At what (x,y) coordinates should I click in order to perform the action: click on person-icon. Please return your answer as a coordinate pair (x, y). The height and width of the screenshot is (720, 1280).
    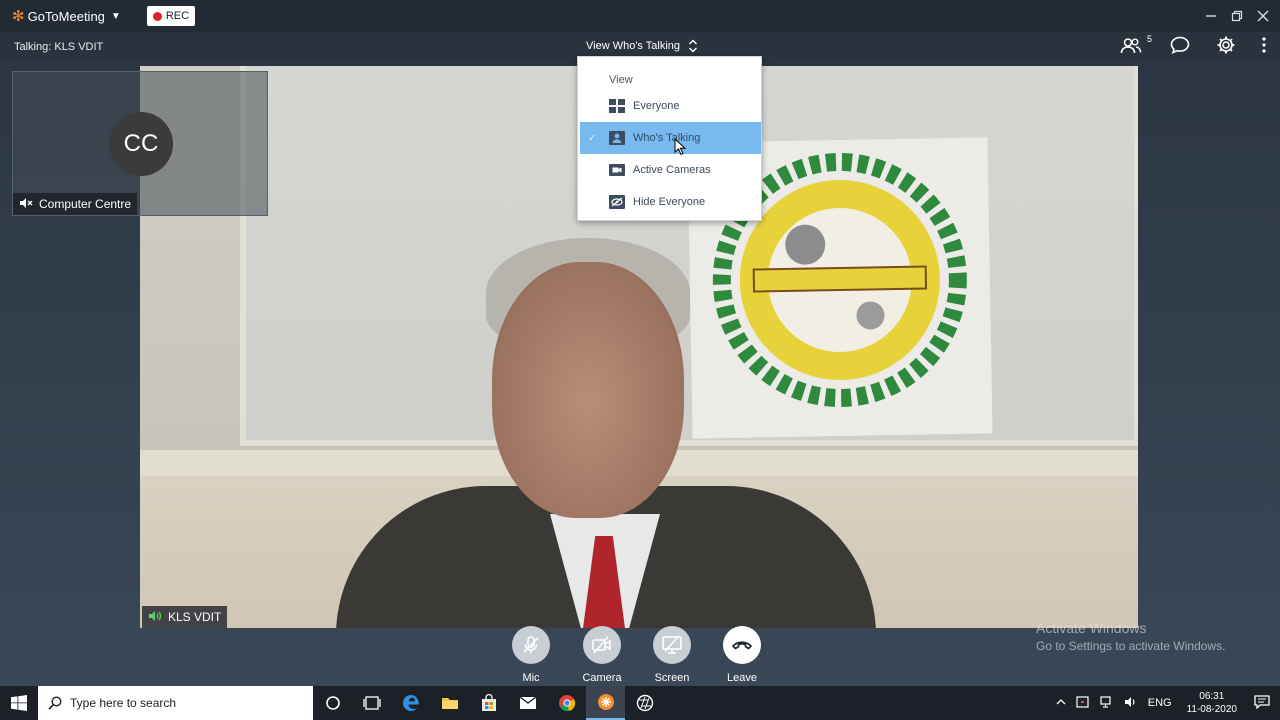
    Looking at the image, I should click on (617, 138).